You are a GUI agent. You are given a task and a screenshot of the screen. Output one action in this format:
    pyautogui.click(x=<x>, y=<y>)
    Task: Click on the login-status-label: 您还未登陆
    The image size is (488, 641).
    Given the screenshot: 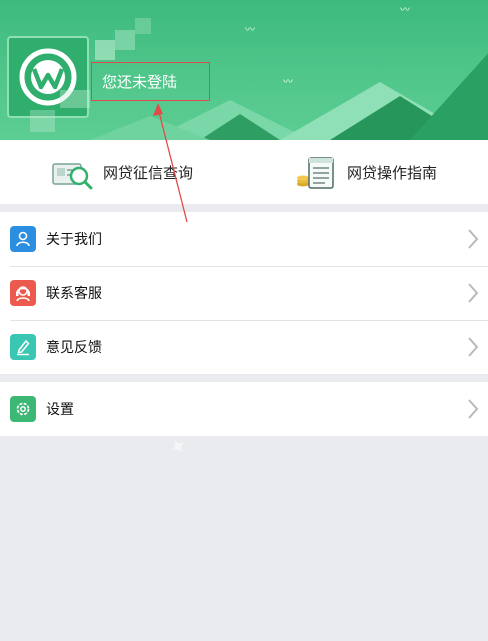 What is the action you would take?
    pyautogui.click(x=140, y=82)
    